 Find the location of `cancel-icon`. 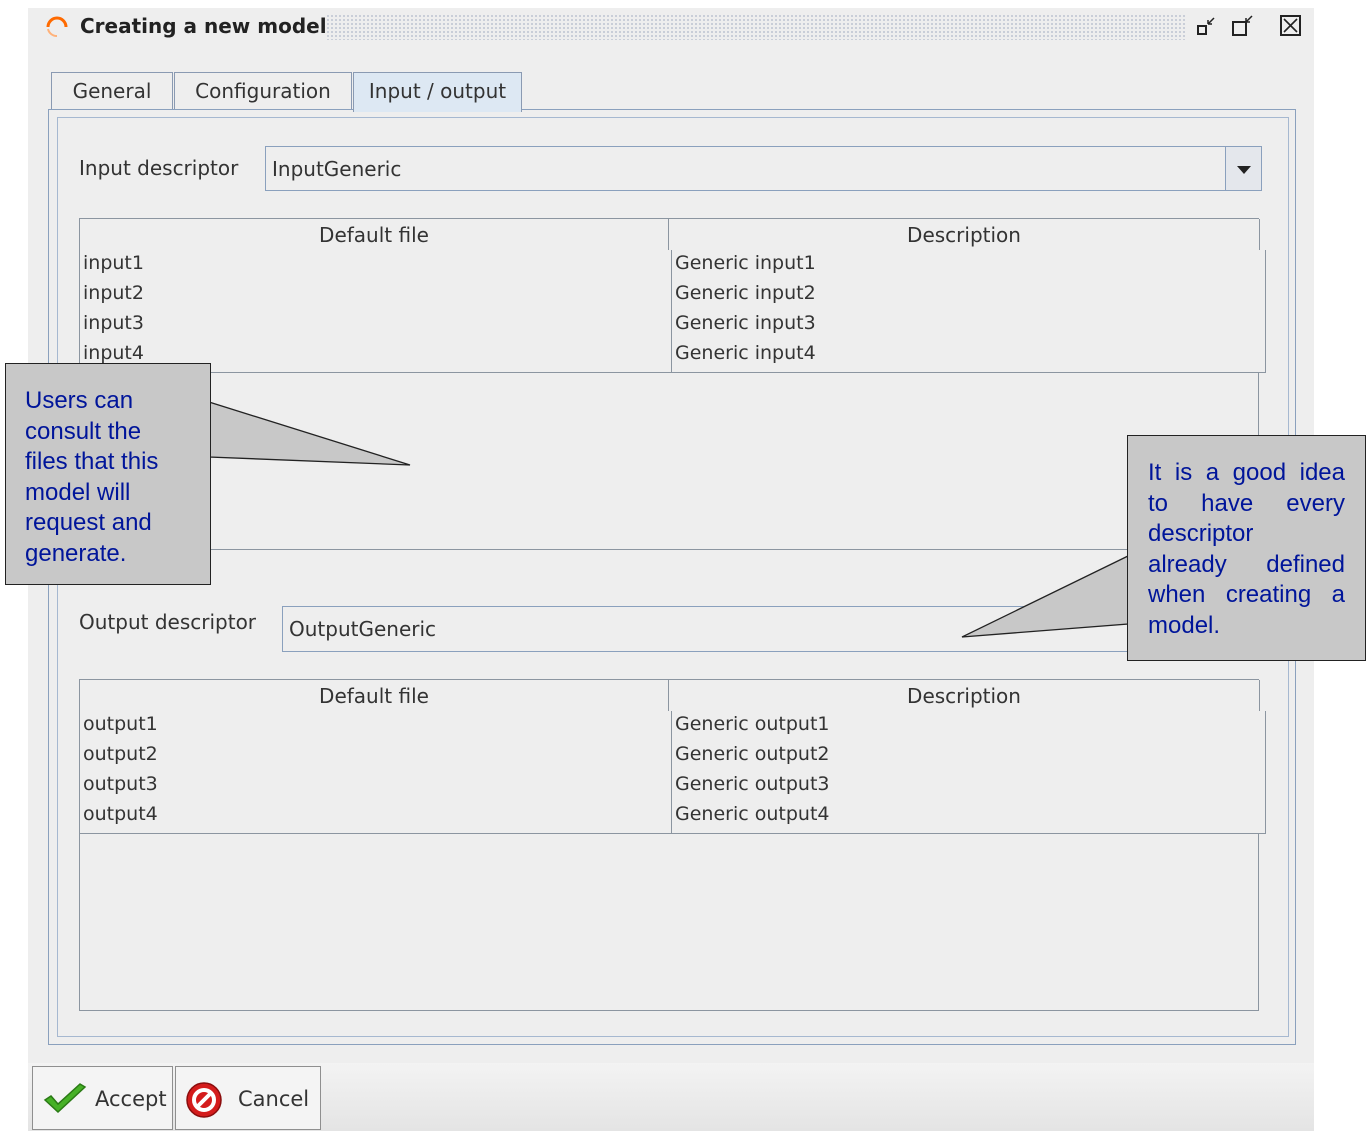

cancel-icon is located at coordinates (204, 1100).